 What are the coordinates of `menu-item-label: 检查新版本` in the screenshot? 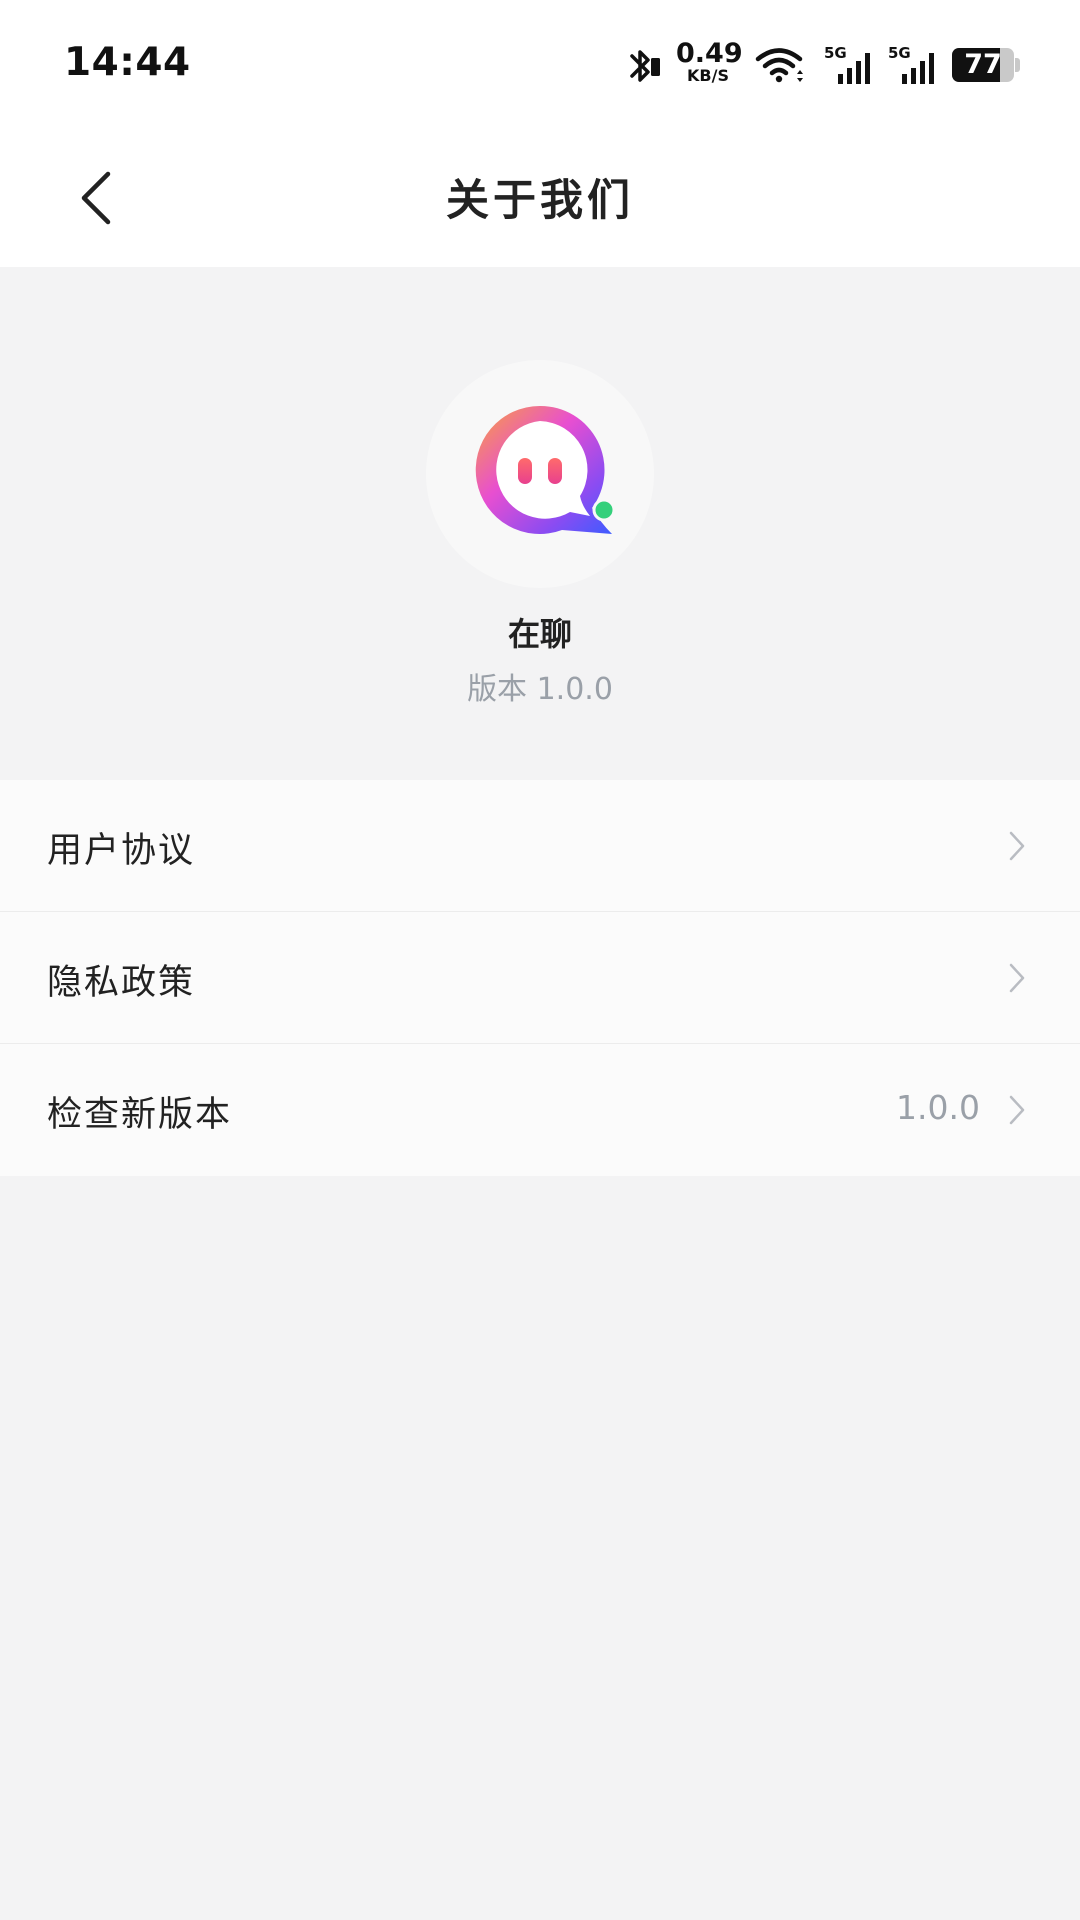 It's located at (140, 1115).